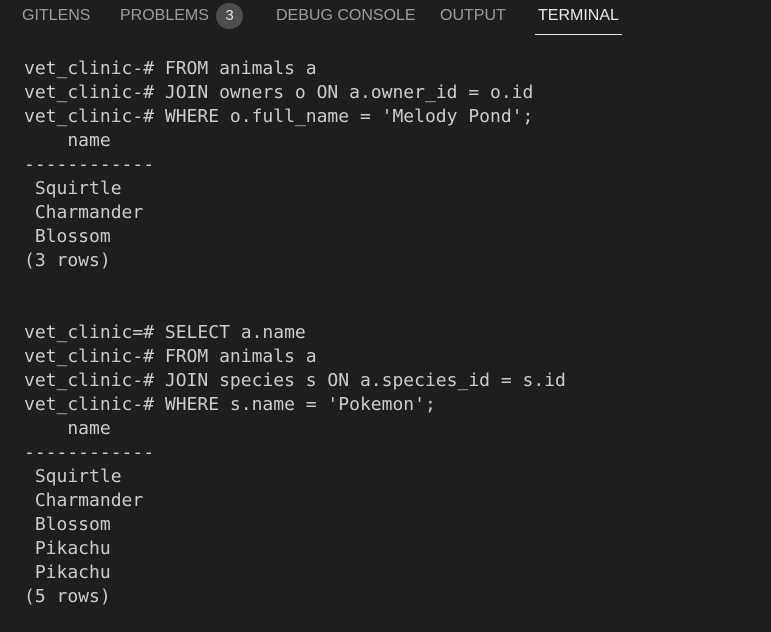  What do you see at coordinates (67, 260) in the screenshot?
I see `terminal-line: (3 rows)` at bounding box center [67, 260].